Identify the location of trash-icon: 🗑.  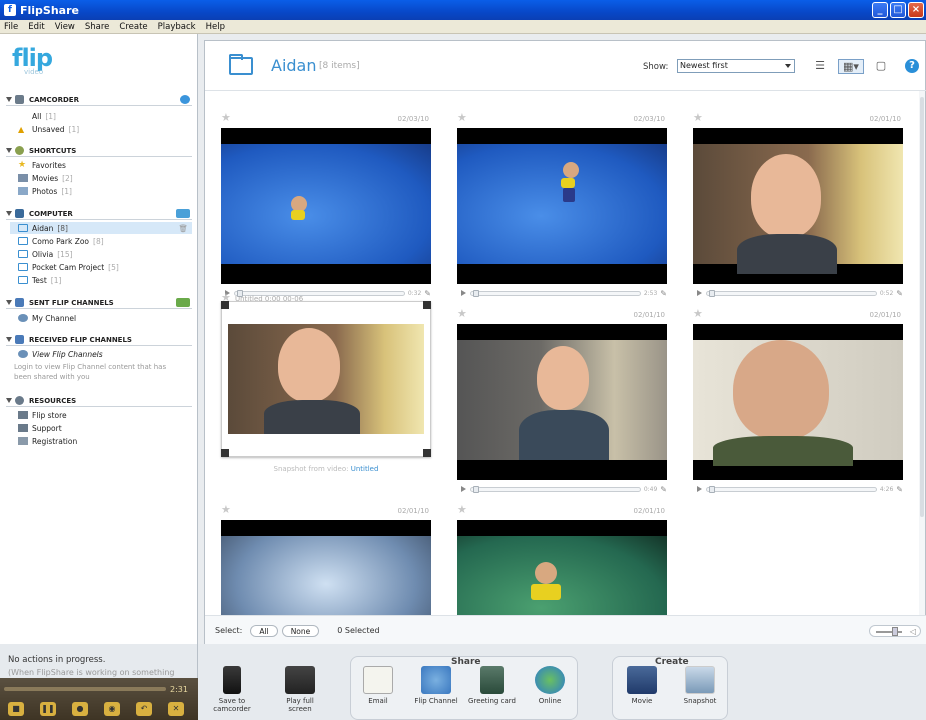
(183, 228).